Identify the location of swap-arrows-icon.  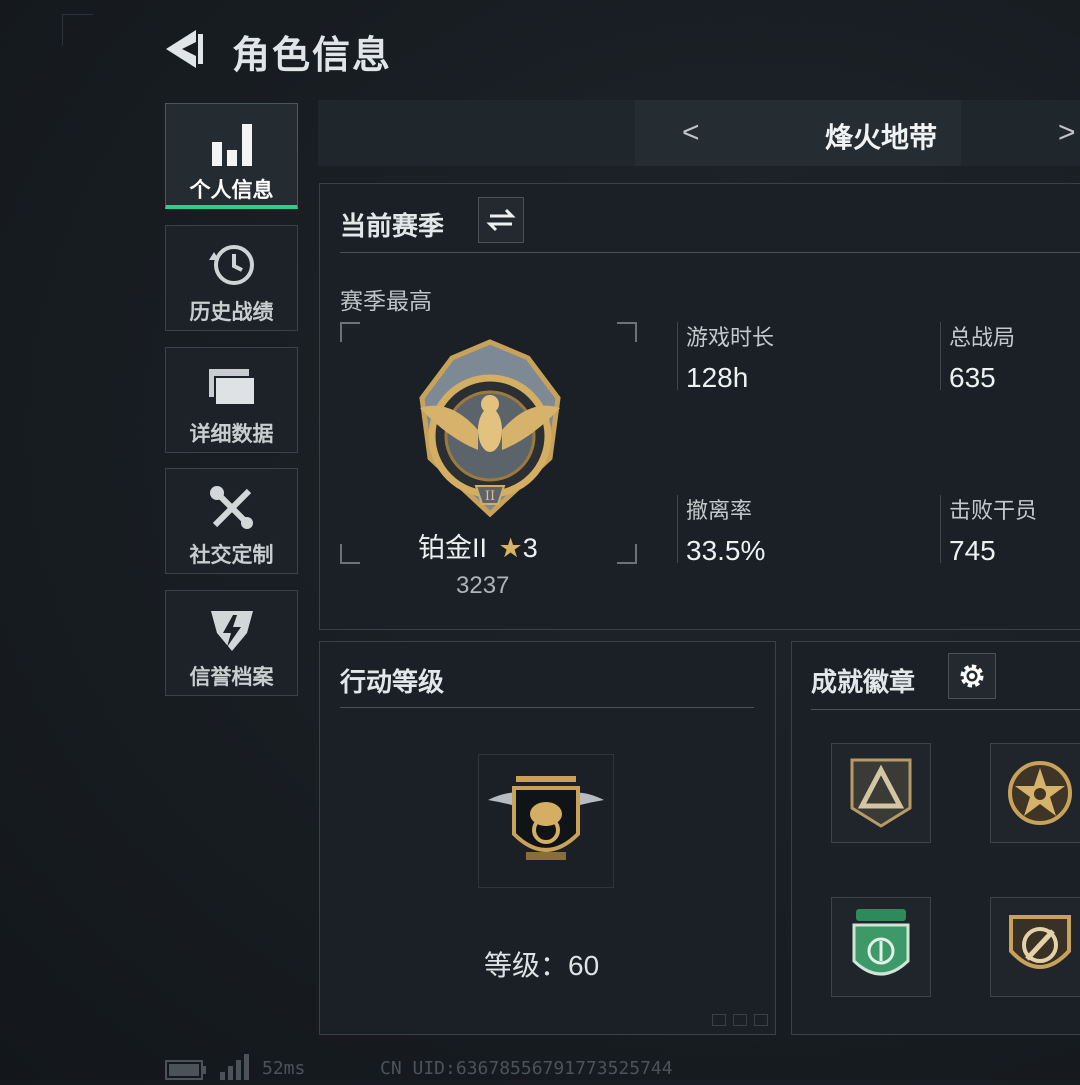
(501, 220).